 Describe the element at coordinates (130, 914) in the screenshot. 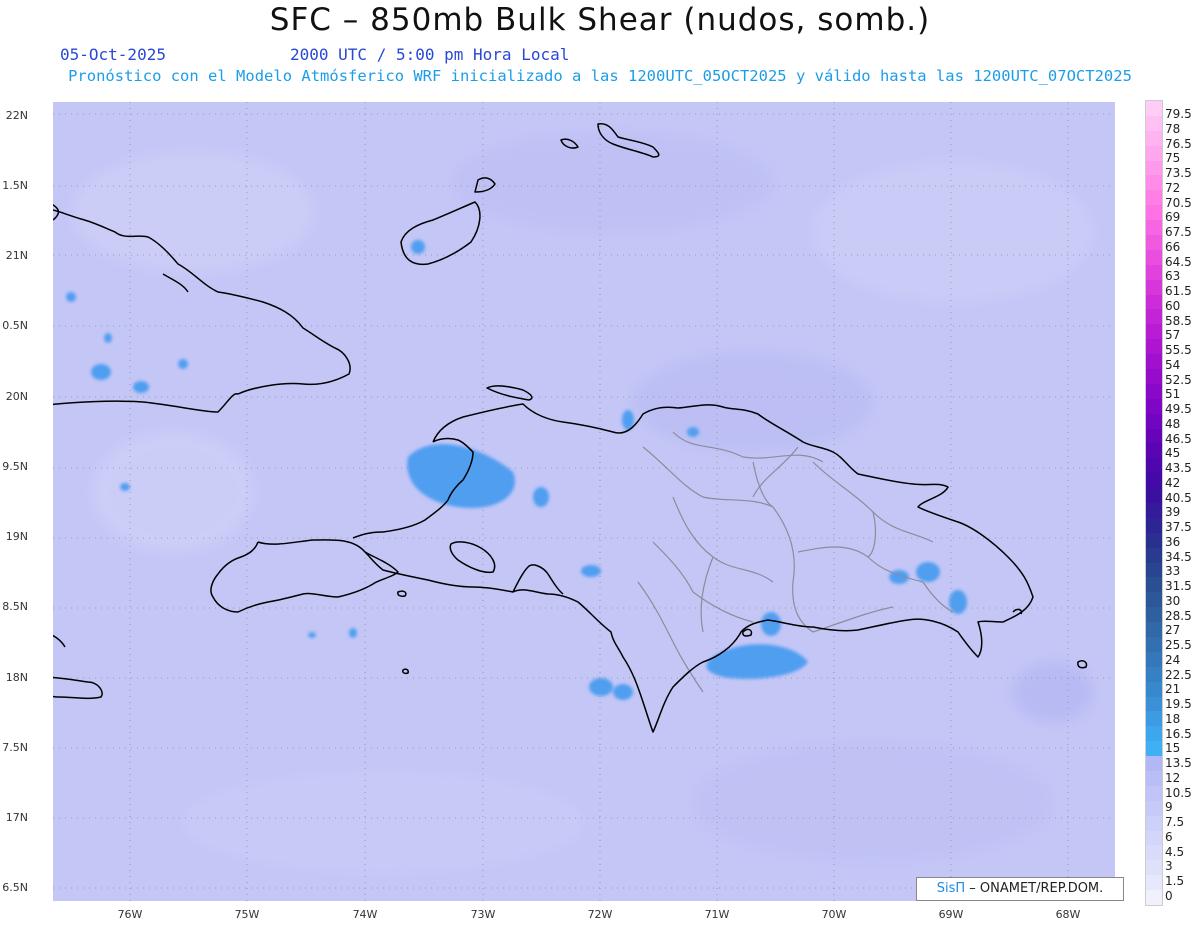

I see `lon-label: 76W` at that location.